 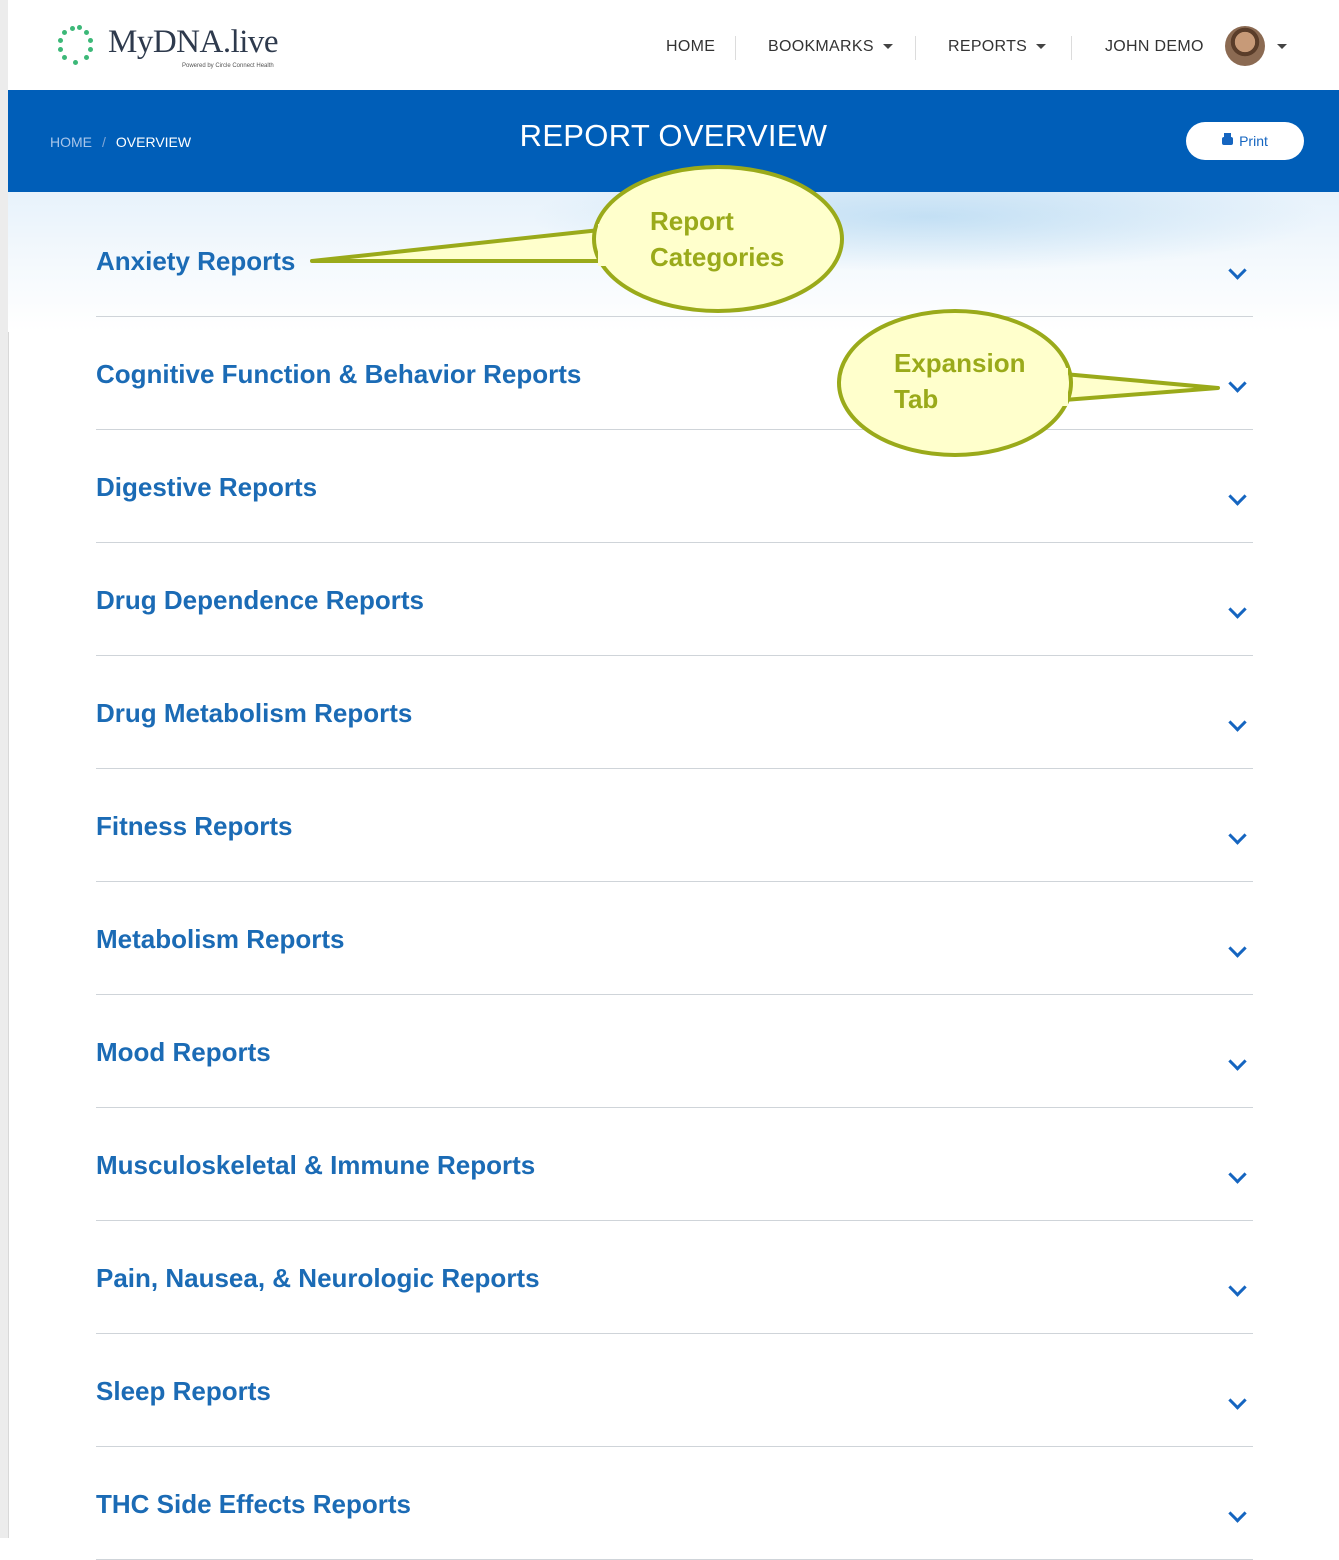 I want to click on logo-dots-icon, so click(x=76, y=46).